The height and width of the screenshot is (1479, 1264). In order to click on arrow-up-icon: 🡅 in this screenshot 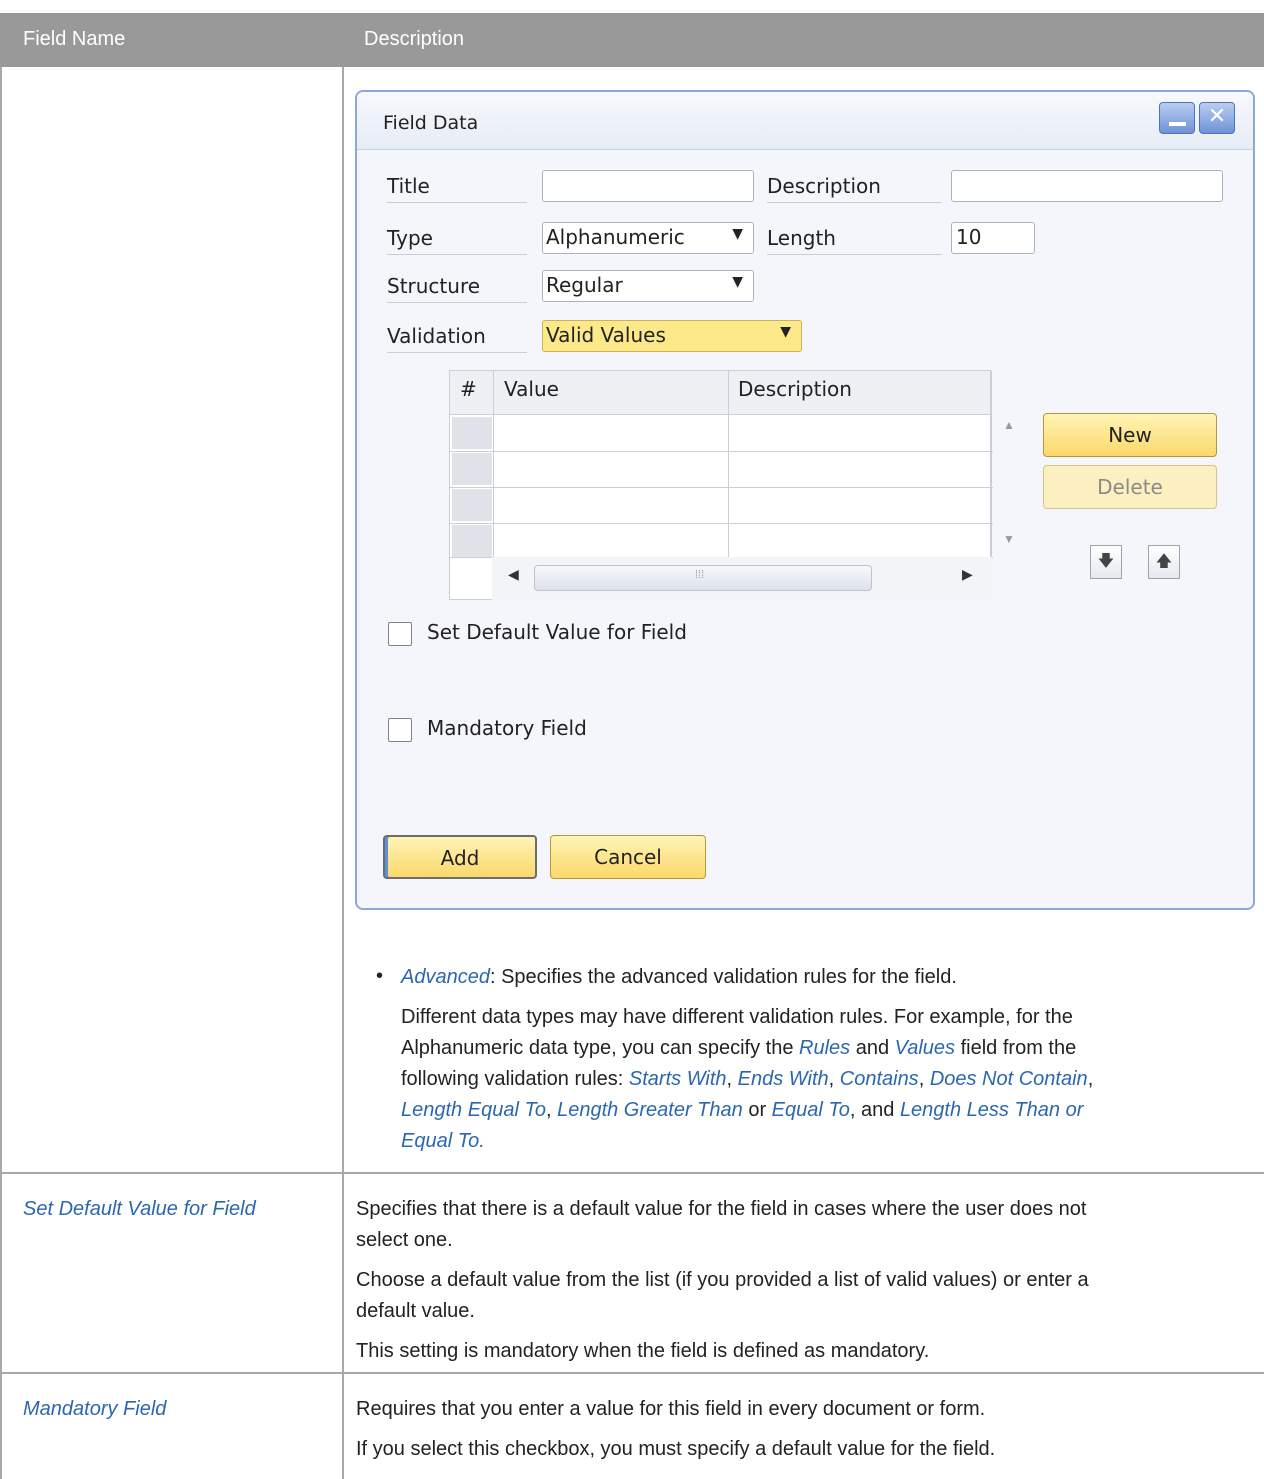, I will do `click(1164, 561)`.